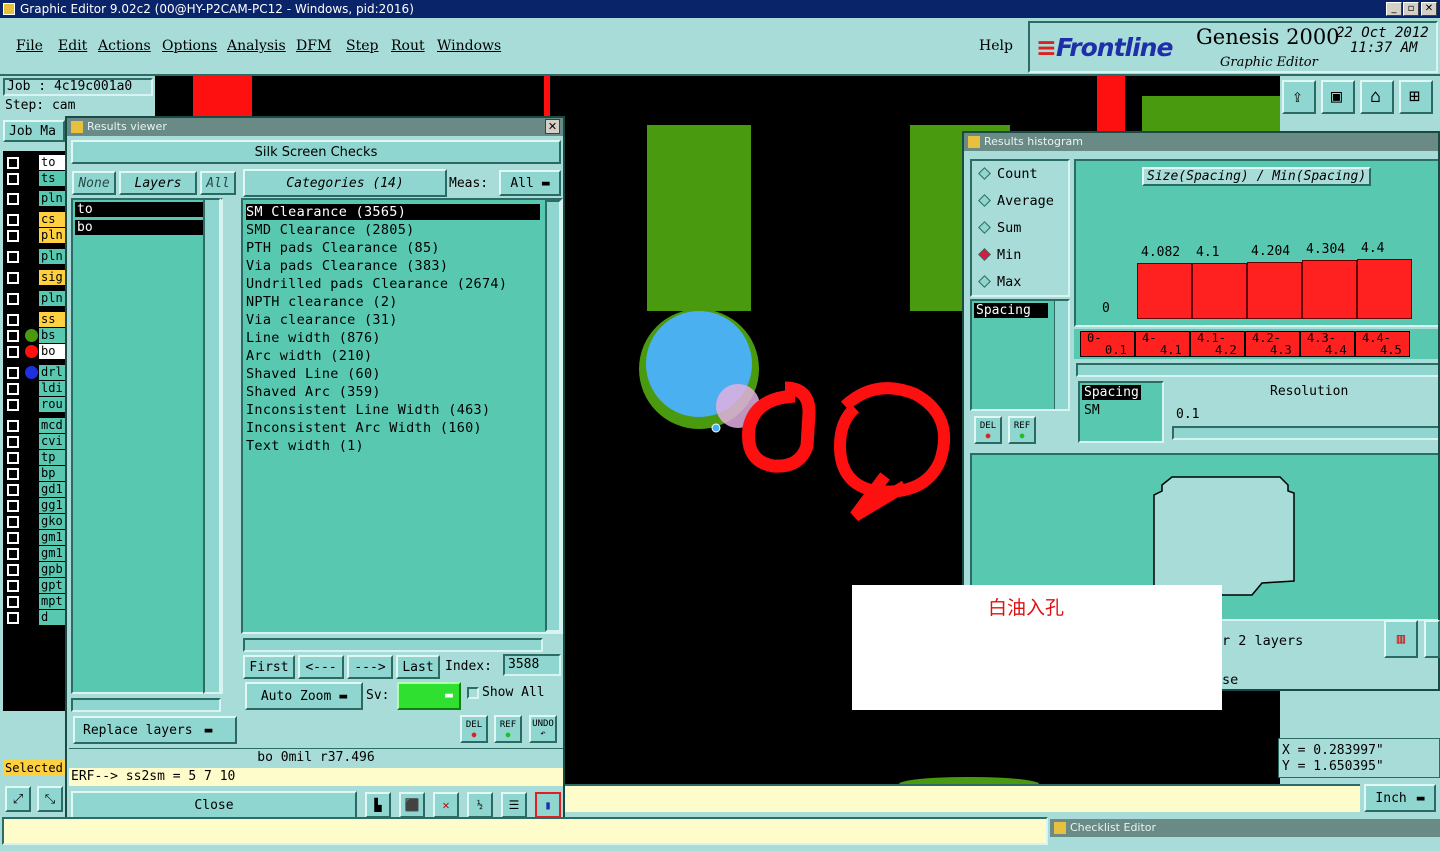 This screenshot has width=1440, height=851. I want to click on minimize-button: _, so click(1394, 9).